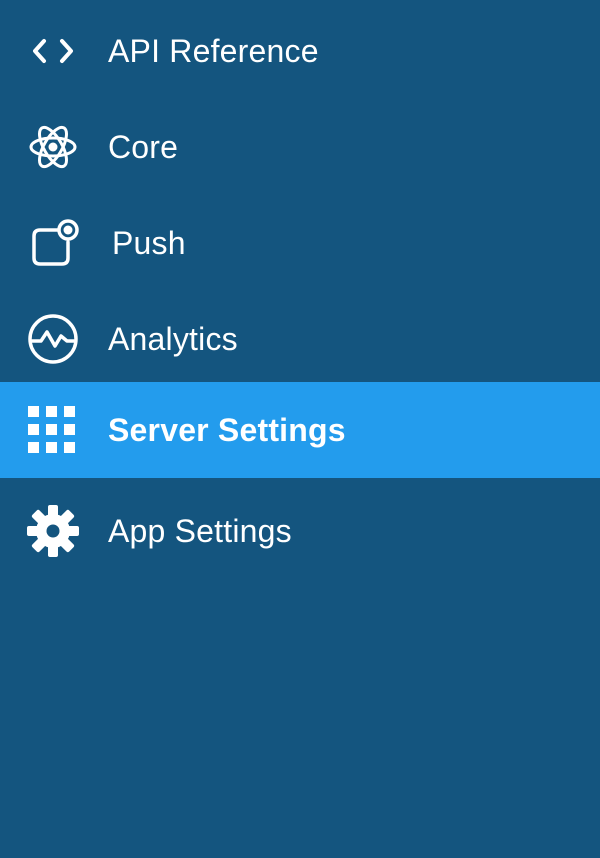  I want to click on gear-icon, so click(53, 531).